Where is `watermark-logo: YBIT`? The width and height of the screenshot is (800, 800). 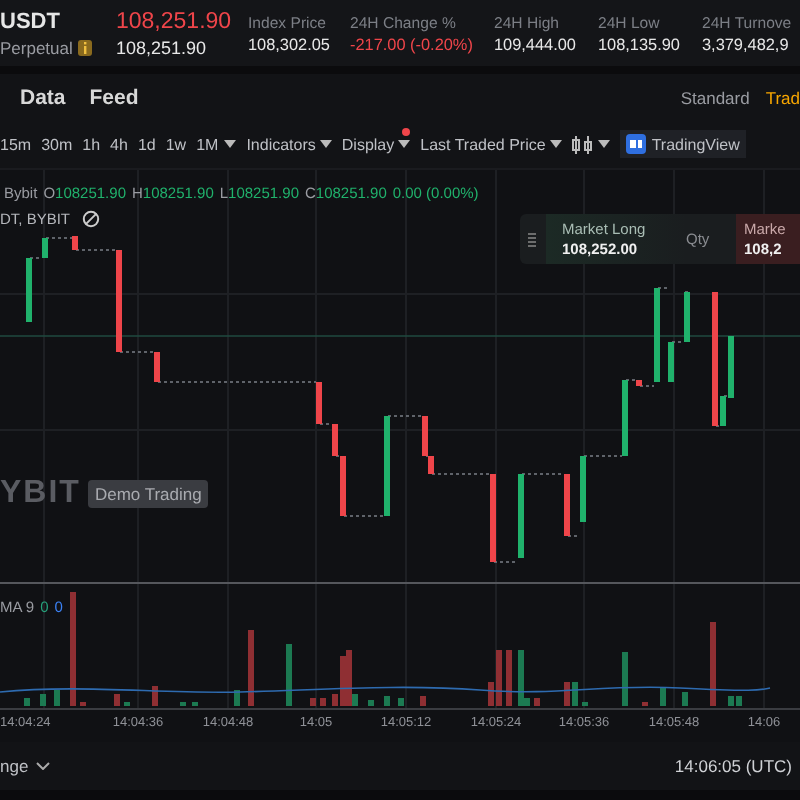
watermark-logo: YBIT is located at coordinates (40, 494).